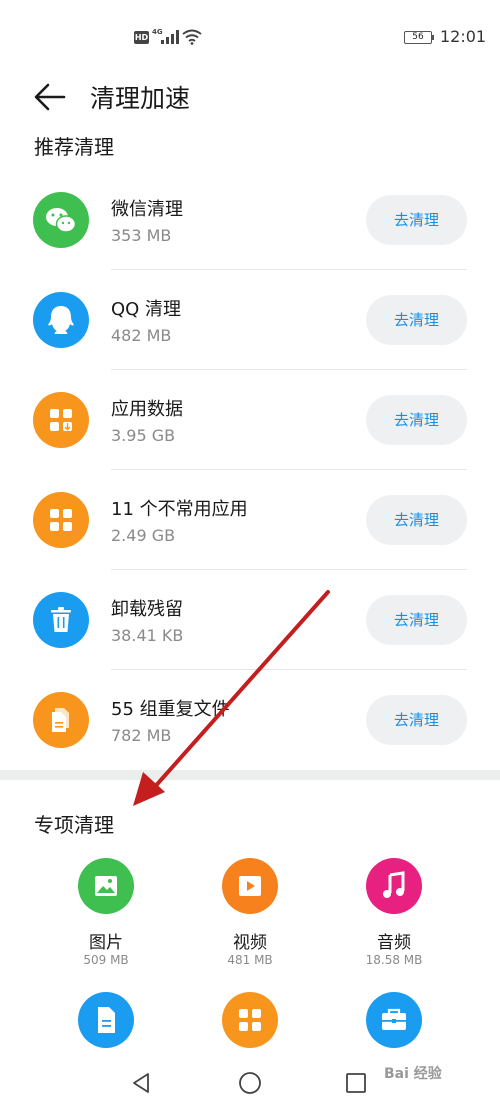 This screenshot has height=1111, width=500. Describe the element at coordinates (416, 720) in the screenshot. I see `clean-button-duplicates: 去清理` at that location.